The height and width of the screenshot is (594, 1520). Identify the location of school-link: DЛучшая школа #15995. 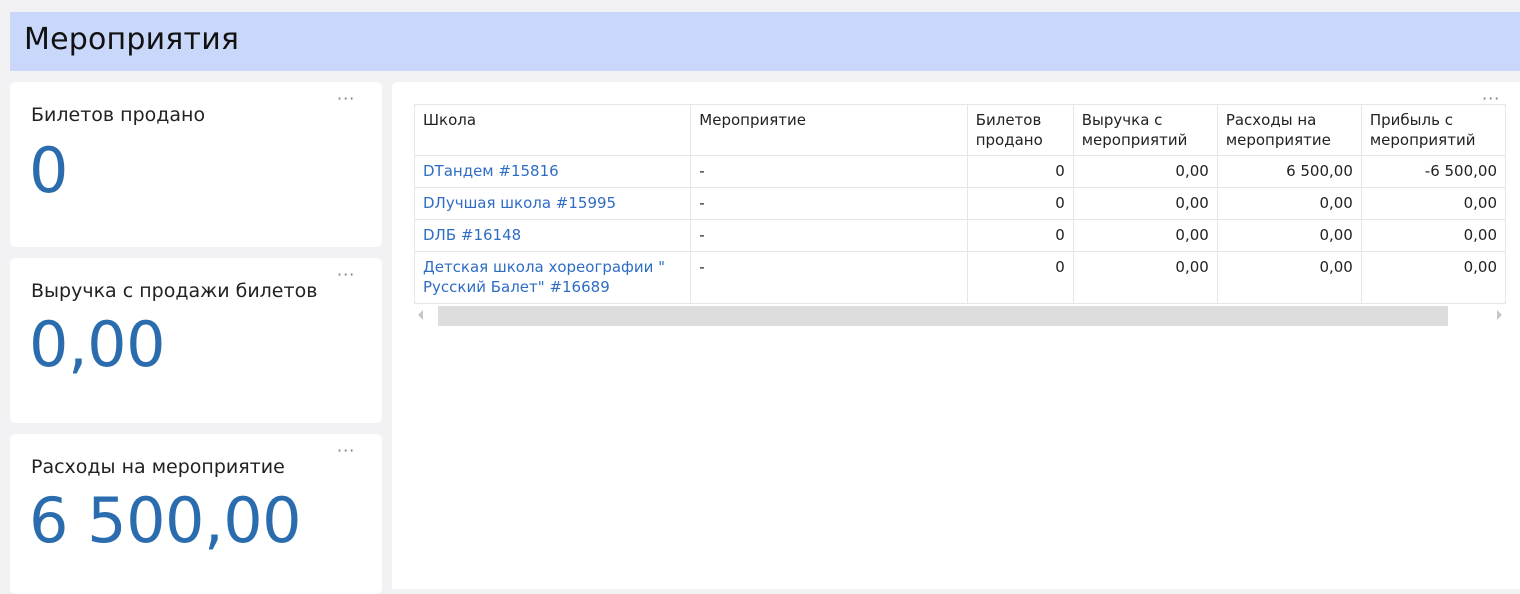
(519, 203).